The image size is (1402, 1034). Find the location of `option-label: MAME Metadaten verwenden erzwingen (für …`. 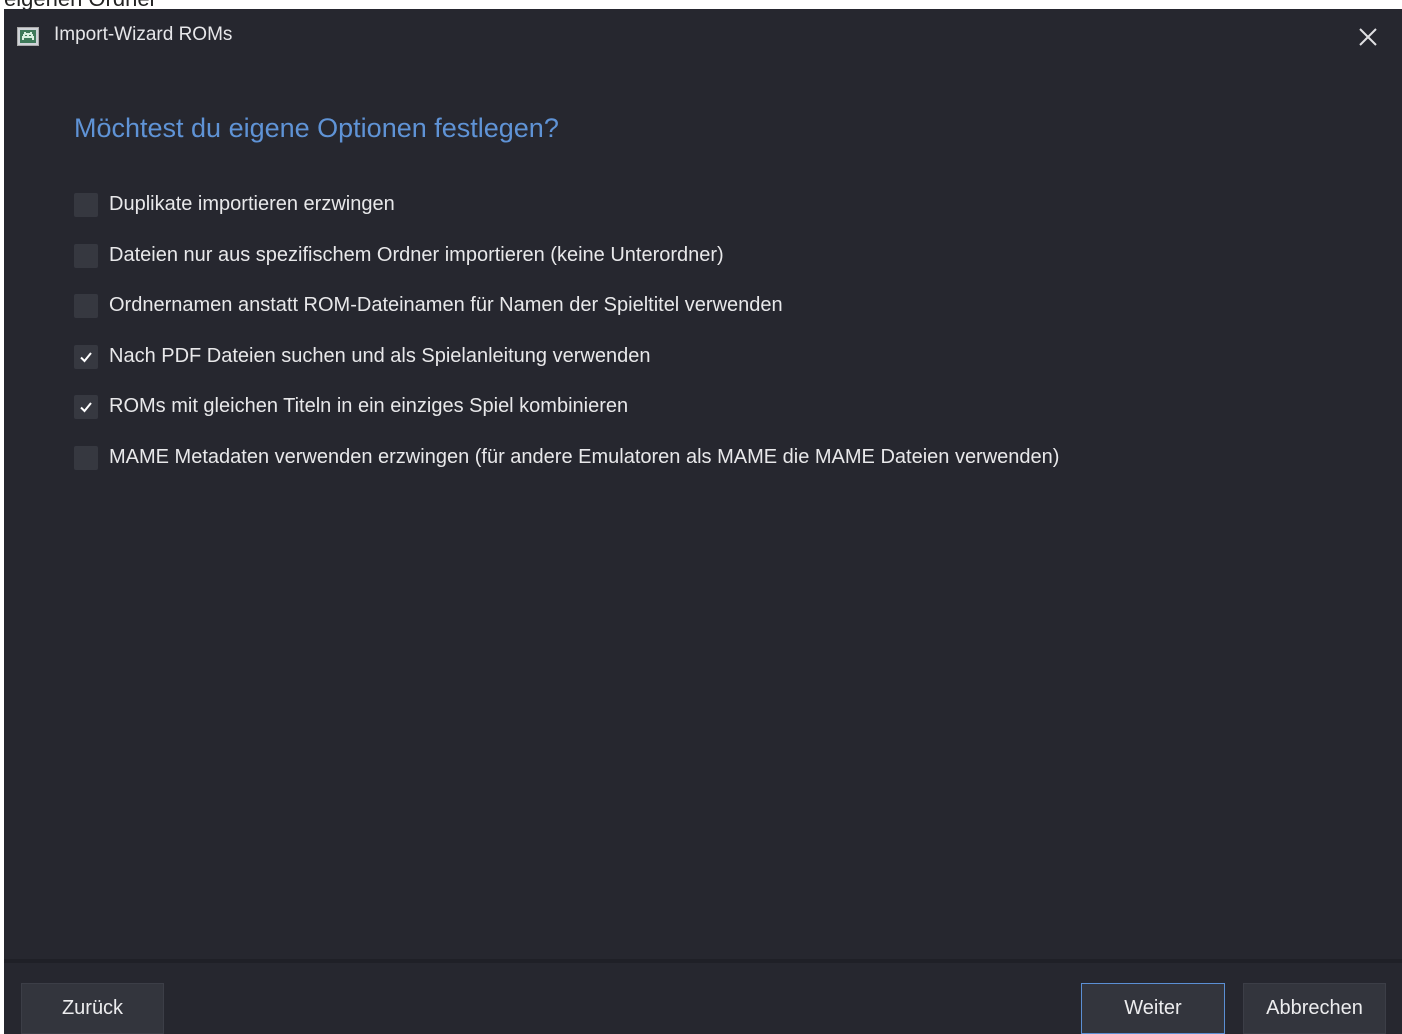

option-label: MAME Metadaten verwenden erzwingen (für … is located at coordinates (584, 457).